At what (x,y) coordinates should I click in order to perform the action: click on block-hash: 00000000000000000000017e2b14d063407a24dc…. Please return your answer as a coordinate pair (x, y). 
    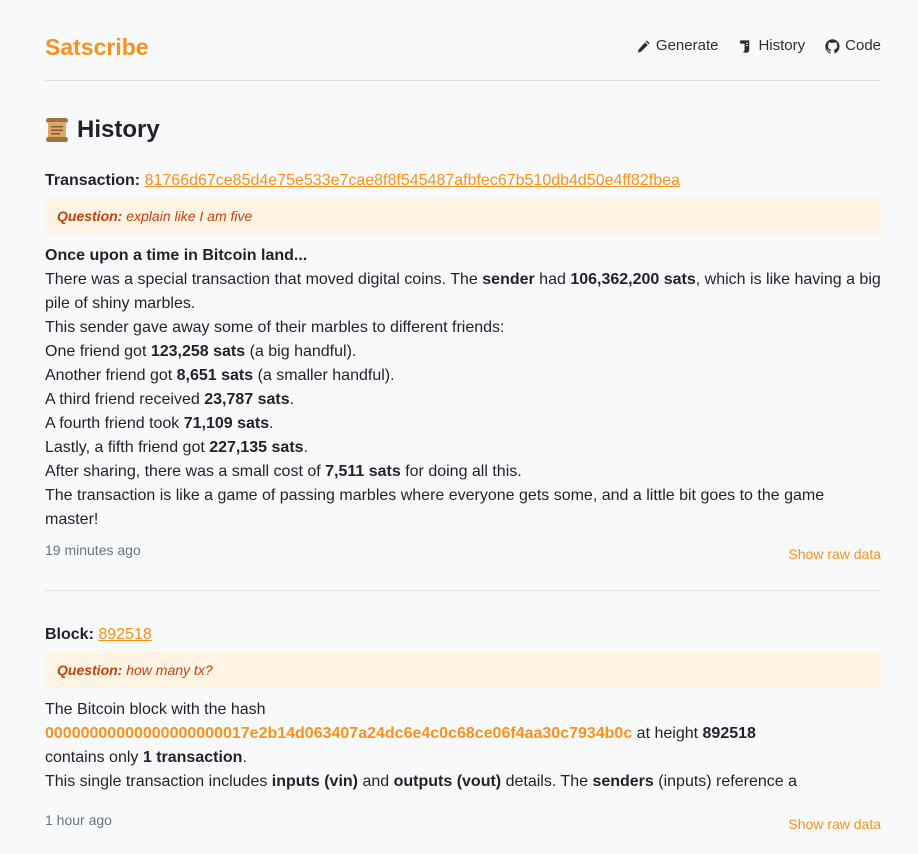
    Looking at the image, I should click on (339, 733).